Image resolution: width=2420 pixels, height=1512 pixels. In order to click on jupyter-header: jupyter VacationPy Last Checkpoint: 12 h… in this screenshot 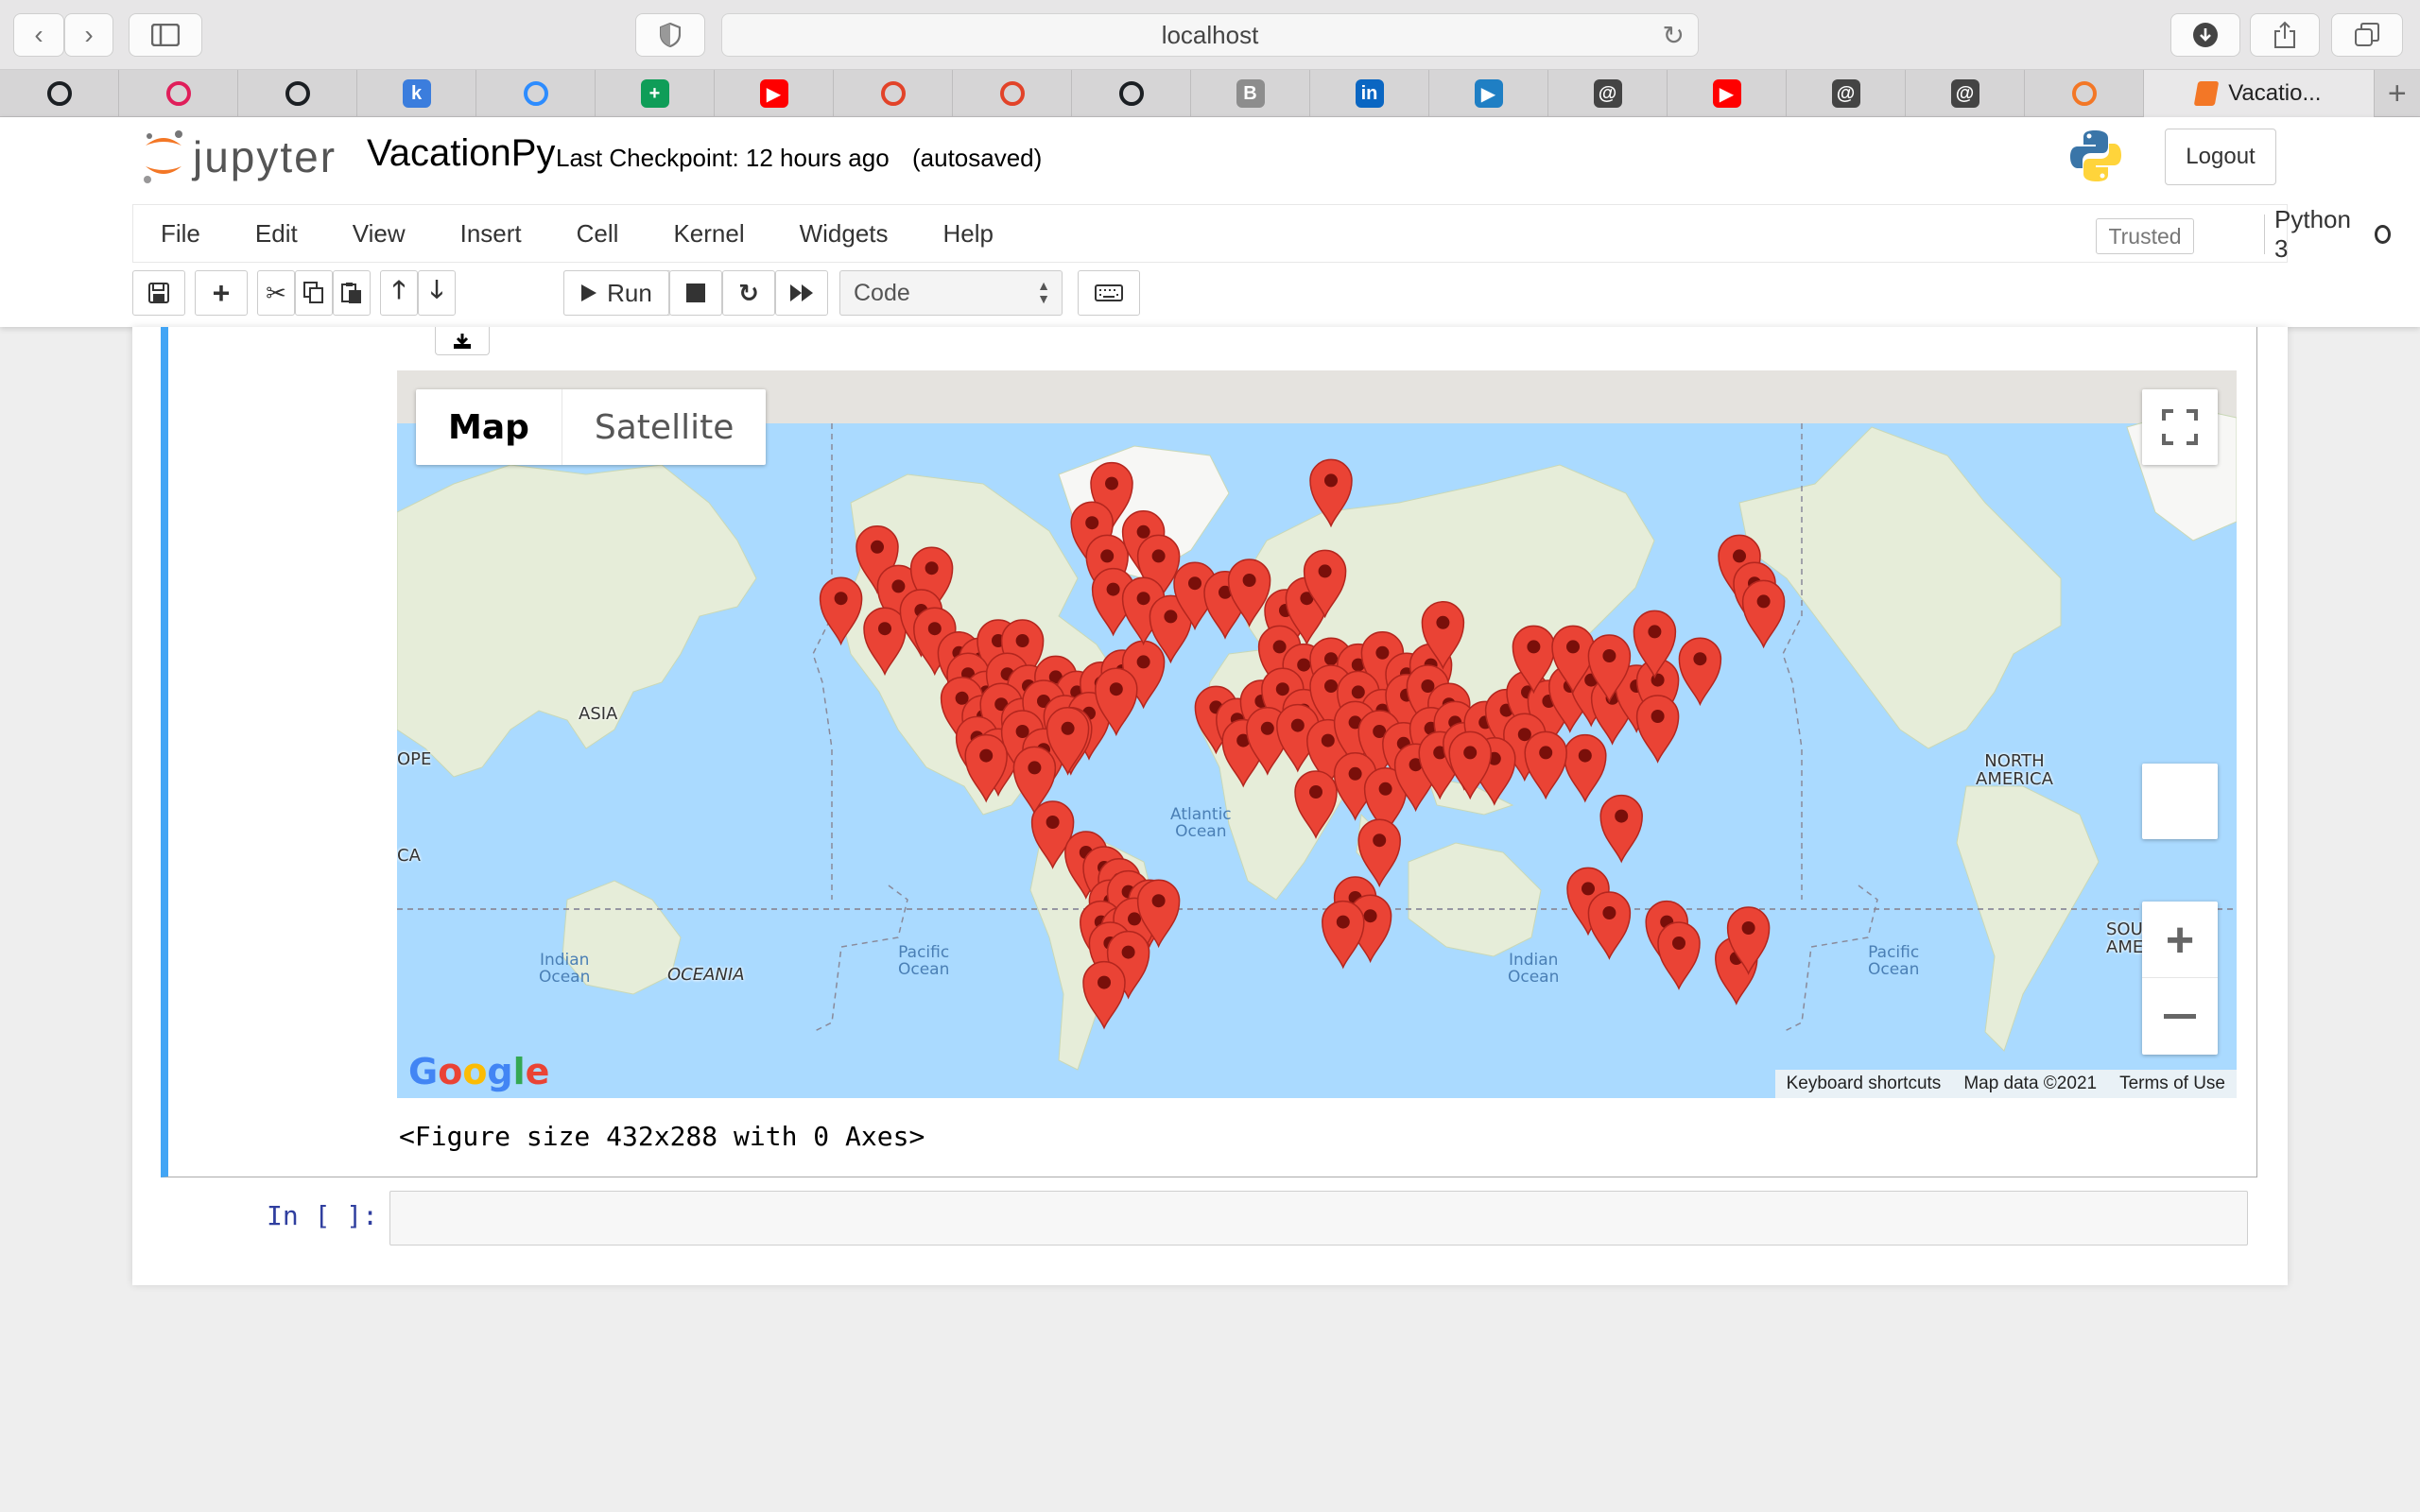, I will do `click(1210, 222)`.